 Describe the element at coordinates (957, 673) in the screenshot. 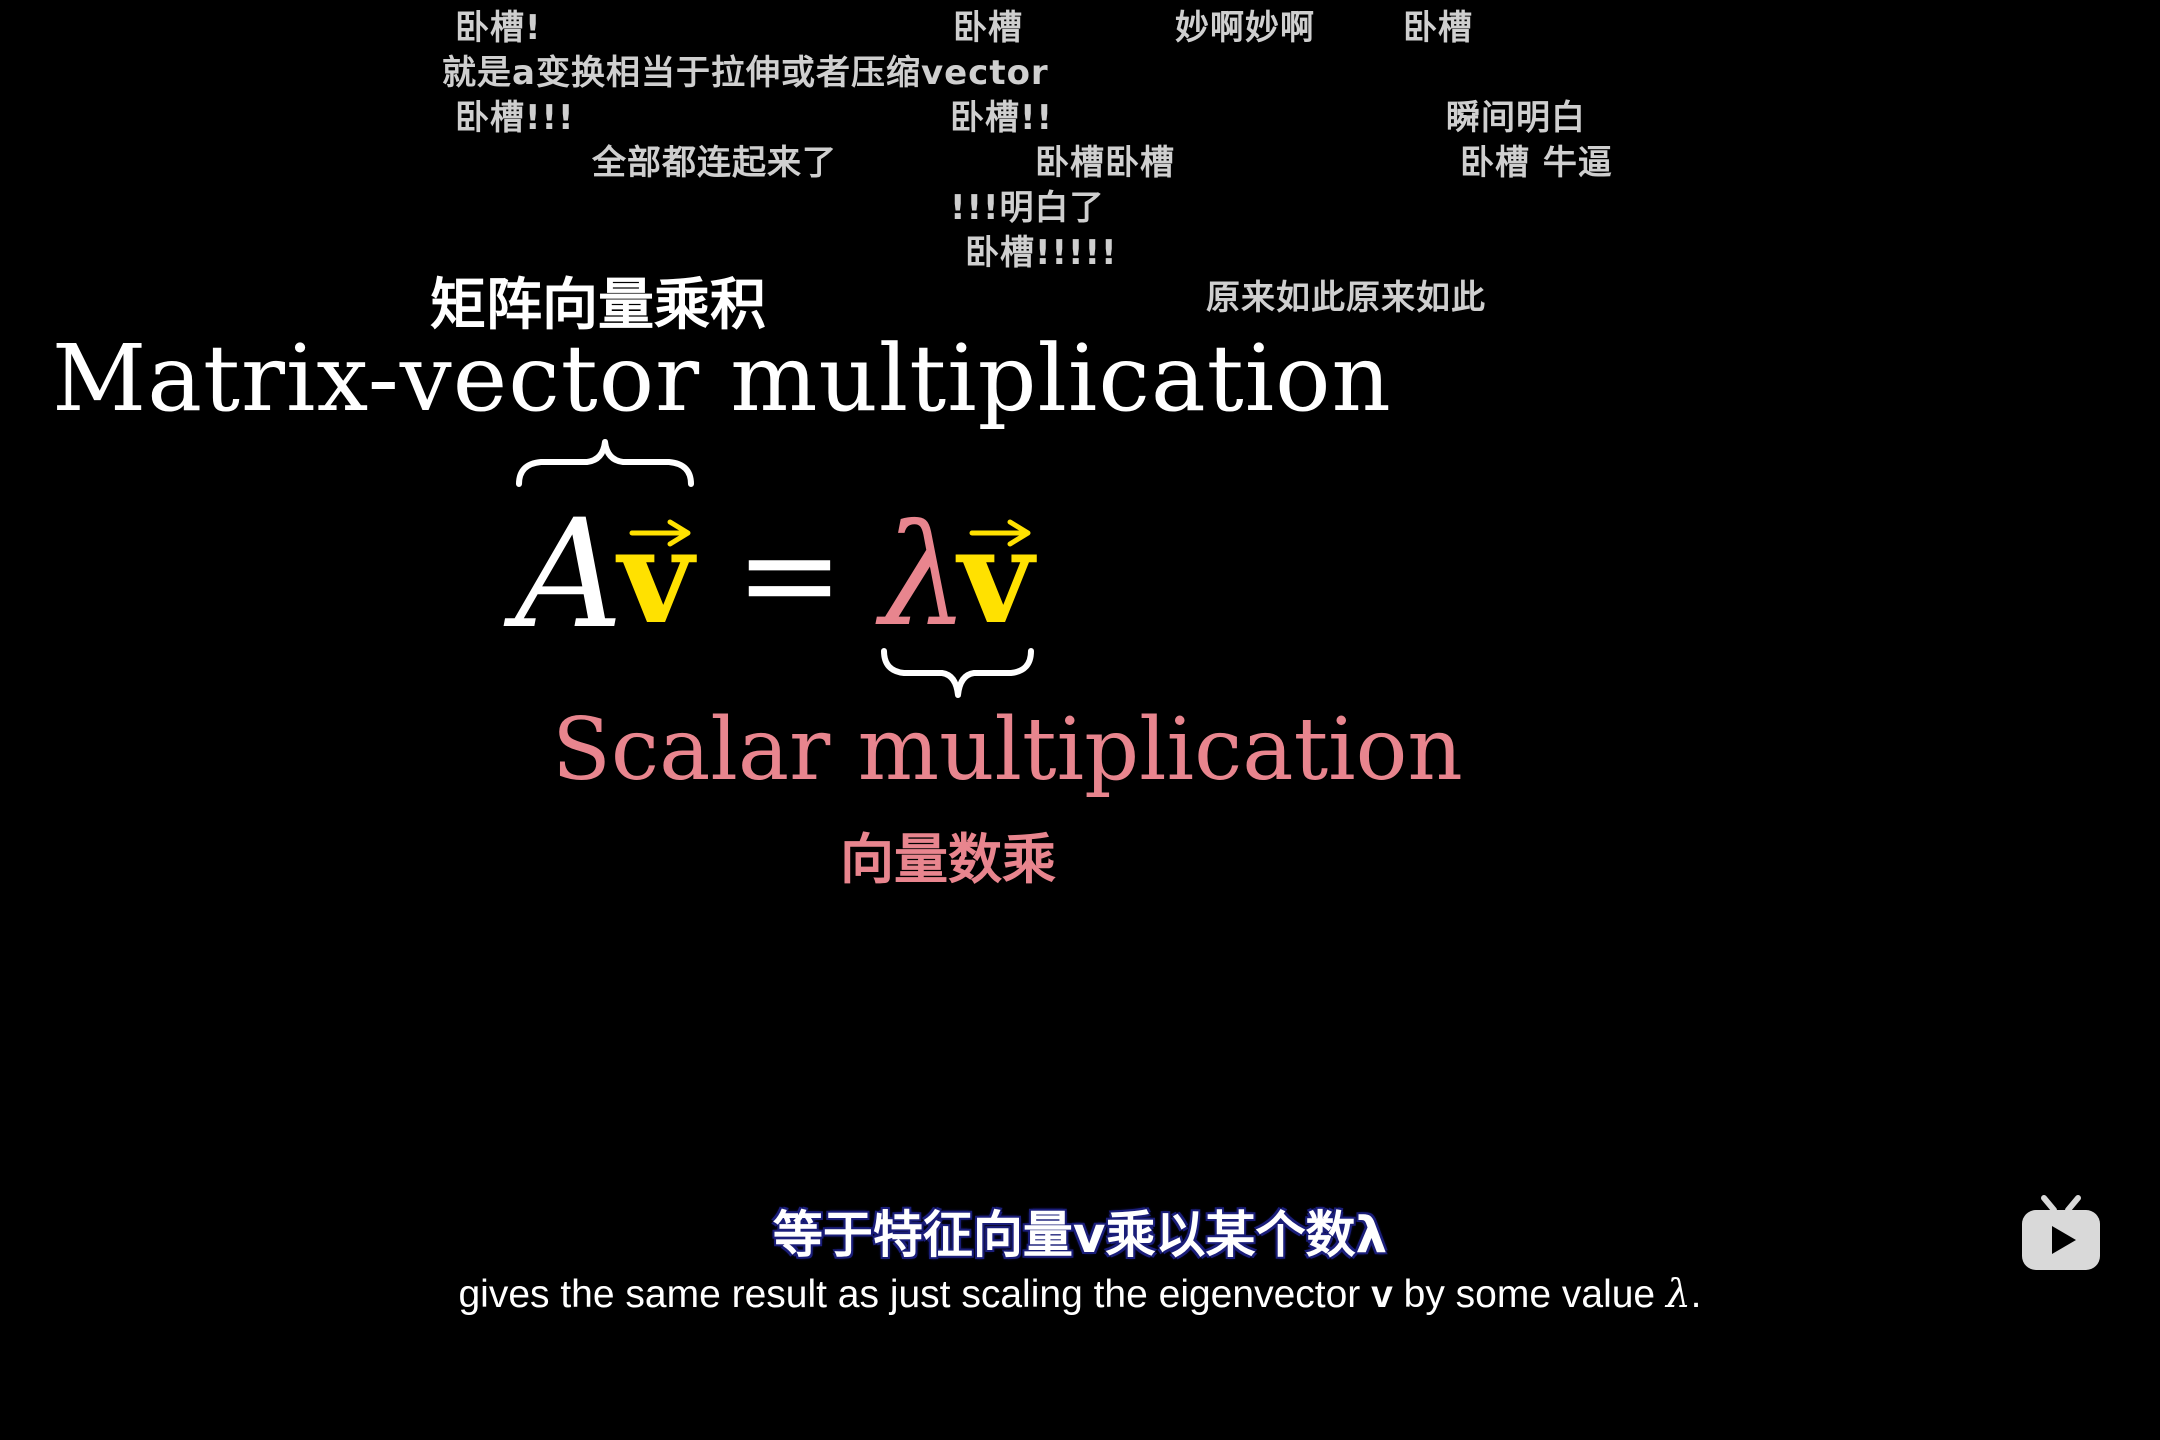

I see `underbrace-icon` at that location.